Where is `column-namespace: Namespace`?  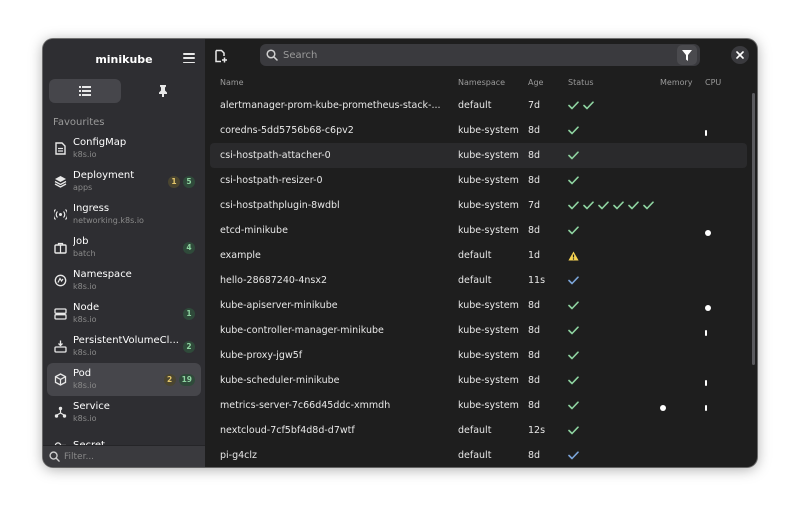 column-namespace: Namespace is located at coordinates (493, 82).